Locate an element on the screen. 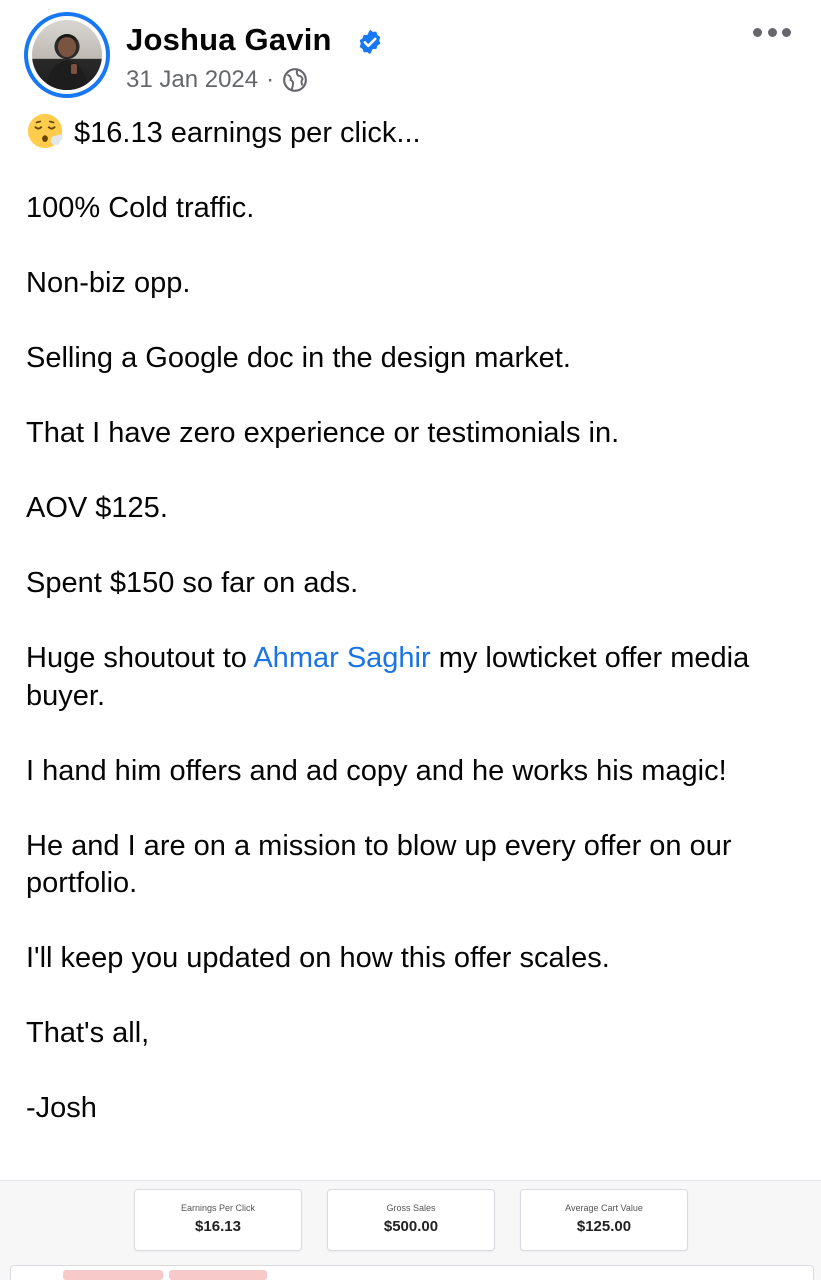  avatar is located at coordinates (67, 55).